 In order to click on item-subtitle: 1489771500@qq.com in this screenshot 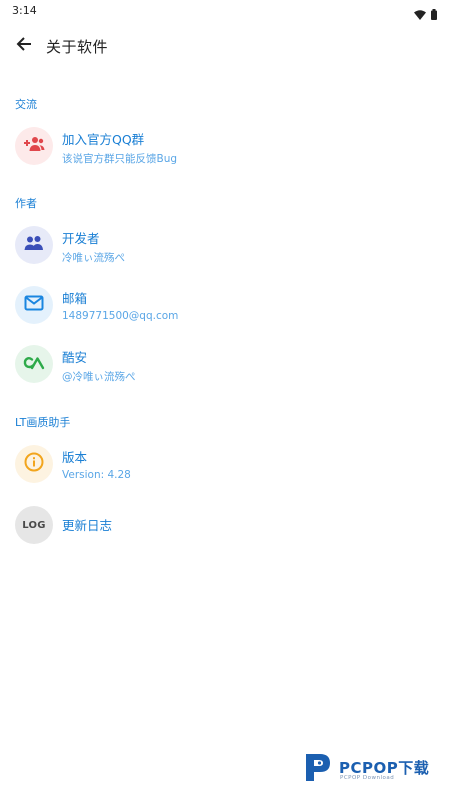, I will do `click(120, 316)`.